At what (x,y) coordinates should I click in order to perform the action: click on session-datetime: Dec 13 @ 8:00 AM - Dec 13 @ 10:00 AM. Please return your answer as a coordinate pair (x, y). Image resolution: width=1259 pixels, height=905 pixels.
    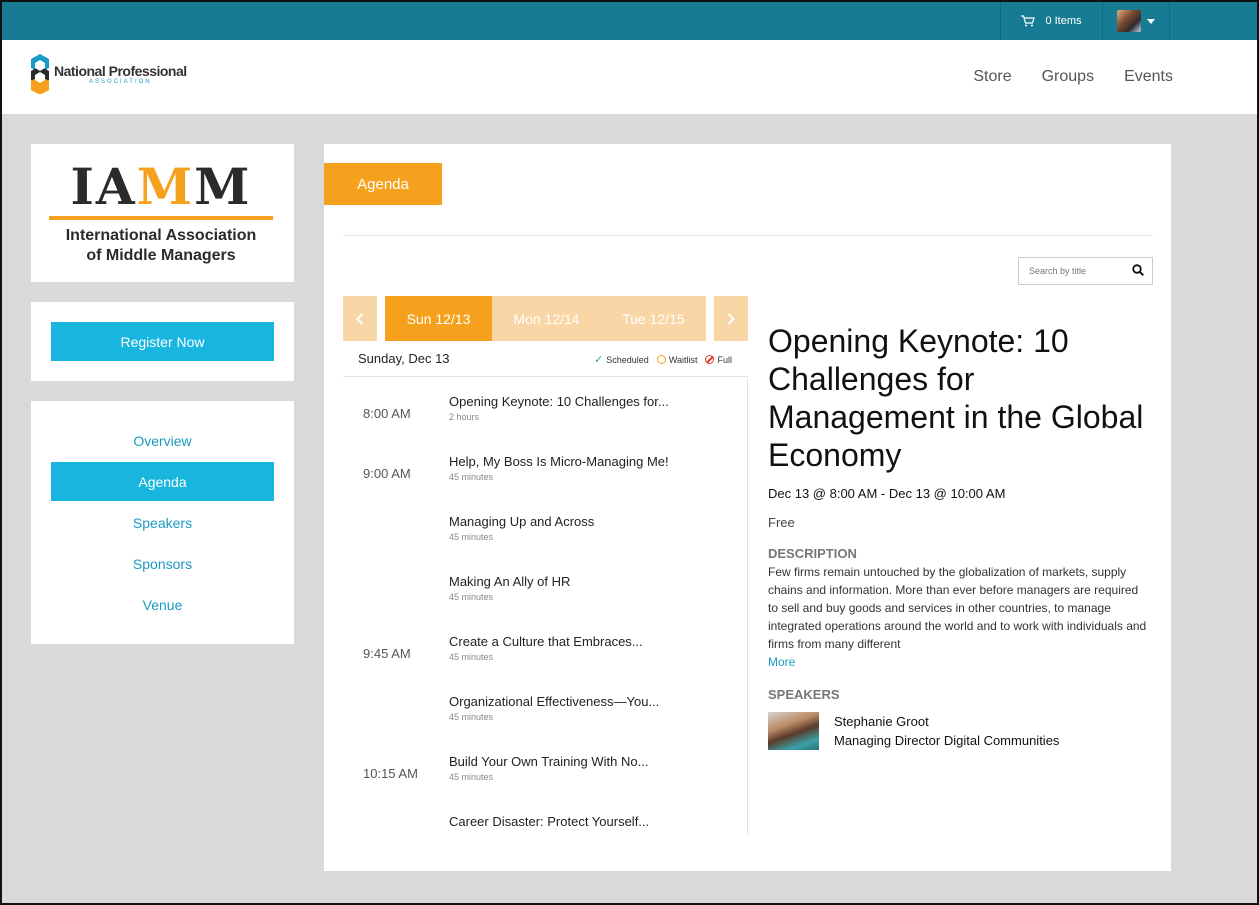
    Looking at the image, I should click on (887, 493).